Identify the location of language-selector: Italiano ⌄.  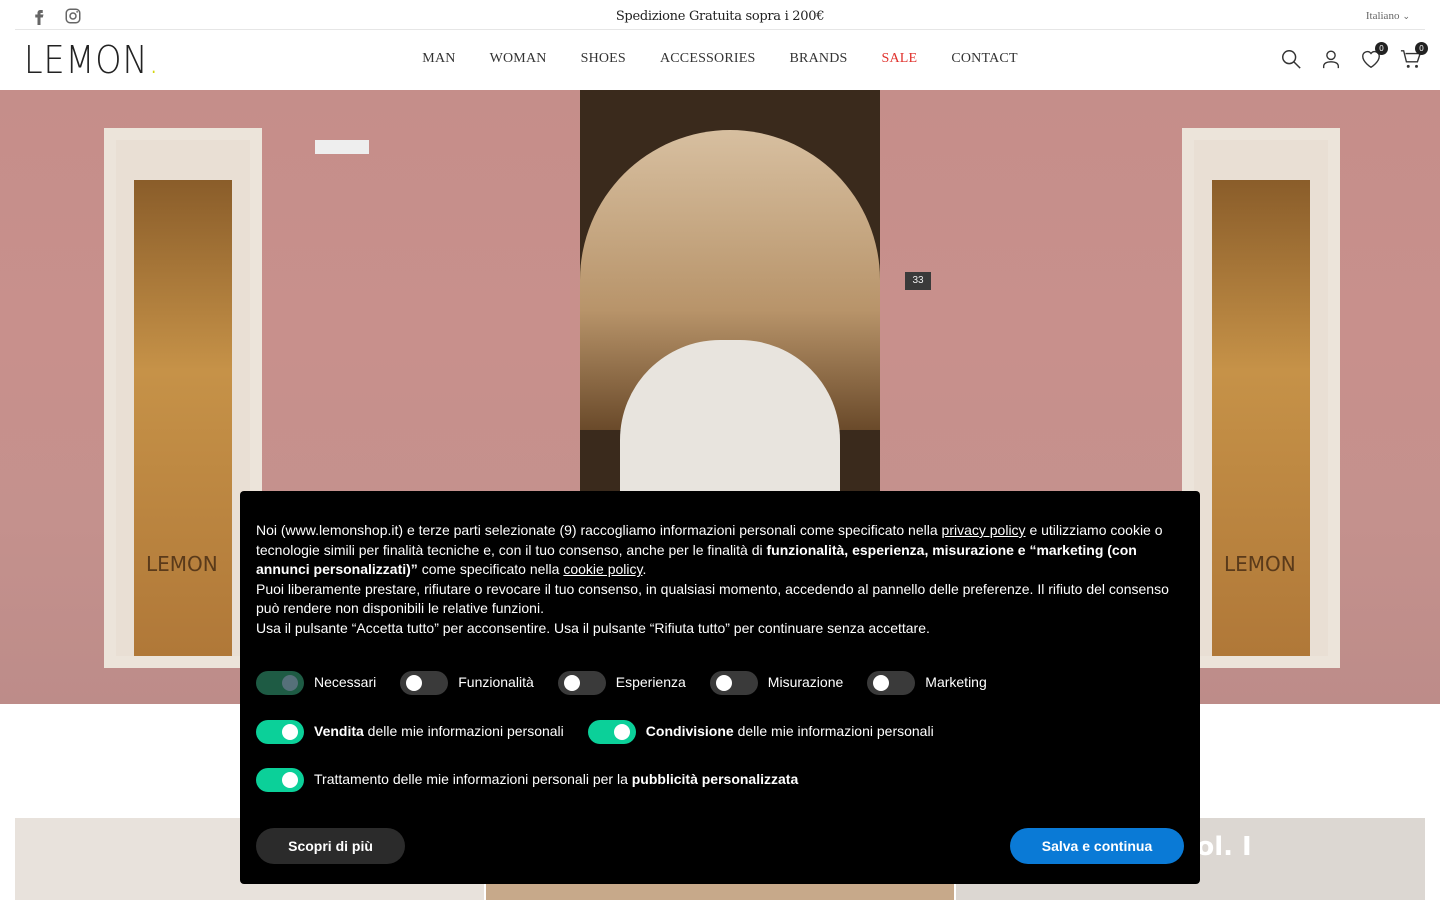
(1388, 16).